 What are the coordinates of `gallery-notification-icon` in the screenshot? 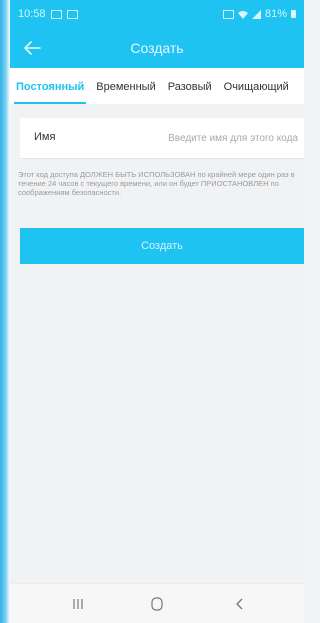 It's located at (56, 14).